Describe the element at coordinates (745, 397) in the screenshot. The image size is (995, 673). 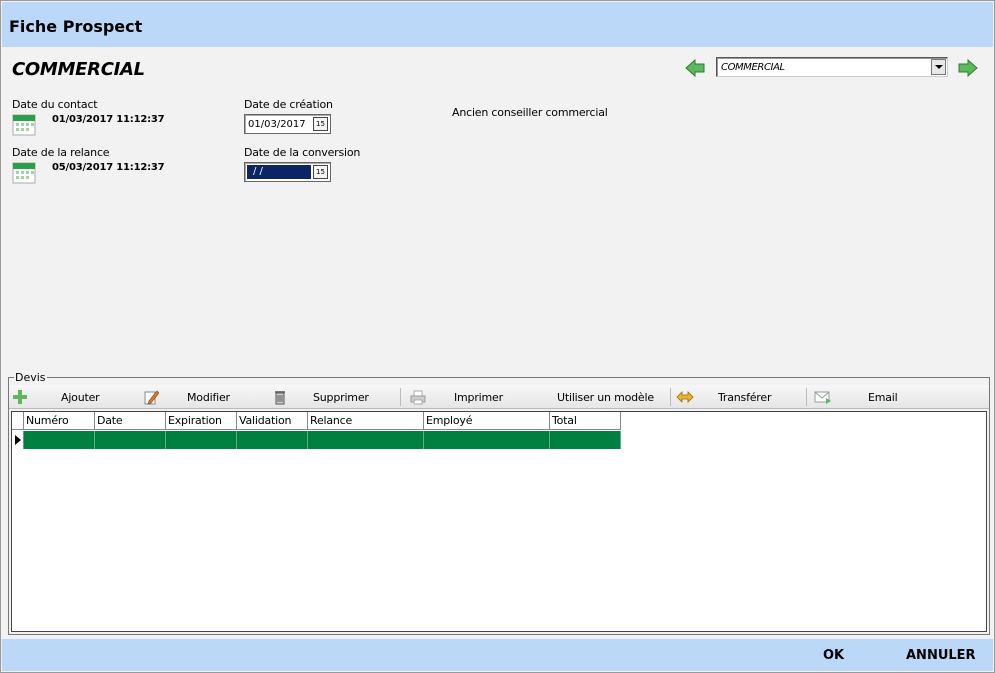
I see `transfer-label: Transférer` at that location.